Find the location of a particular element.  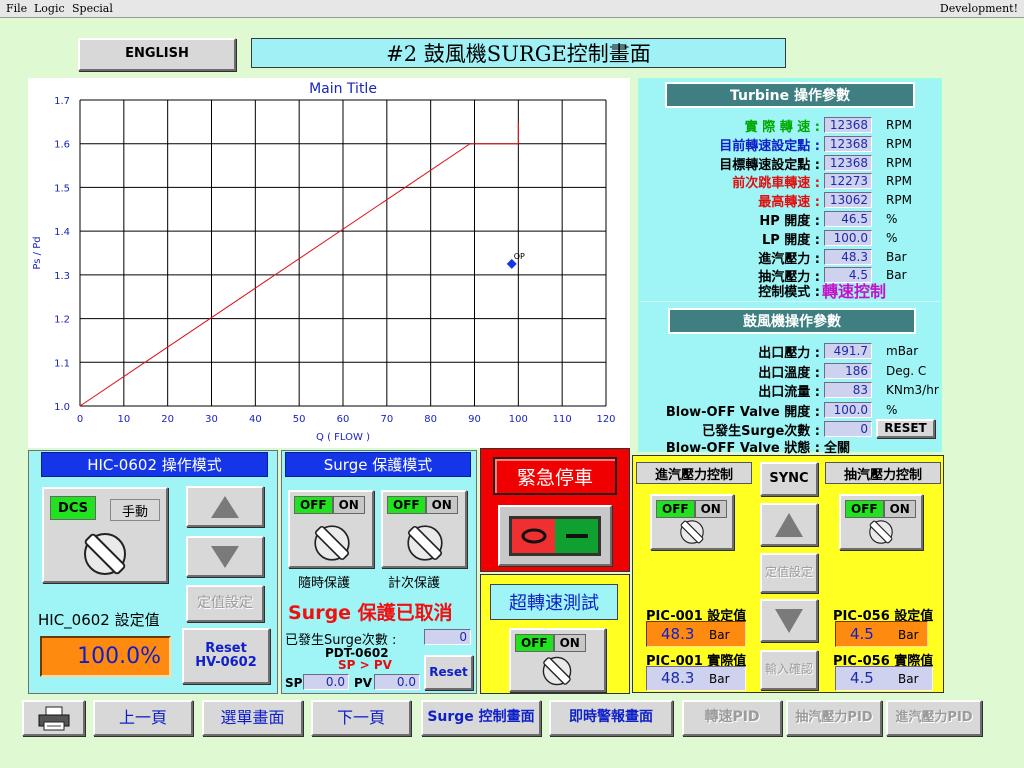

power-toggle-icon is located at coordinates (555, 535).